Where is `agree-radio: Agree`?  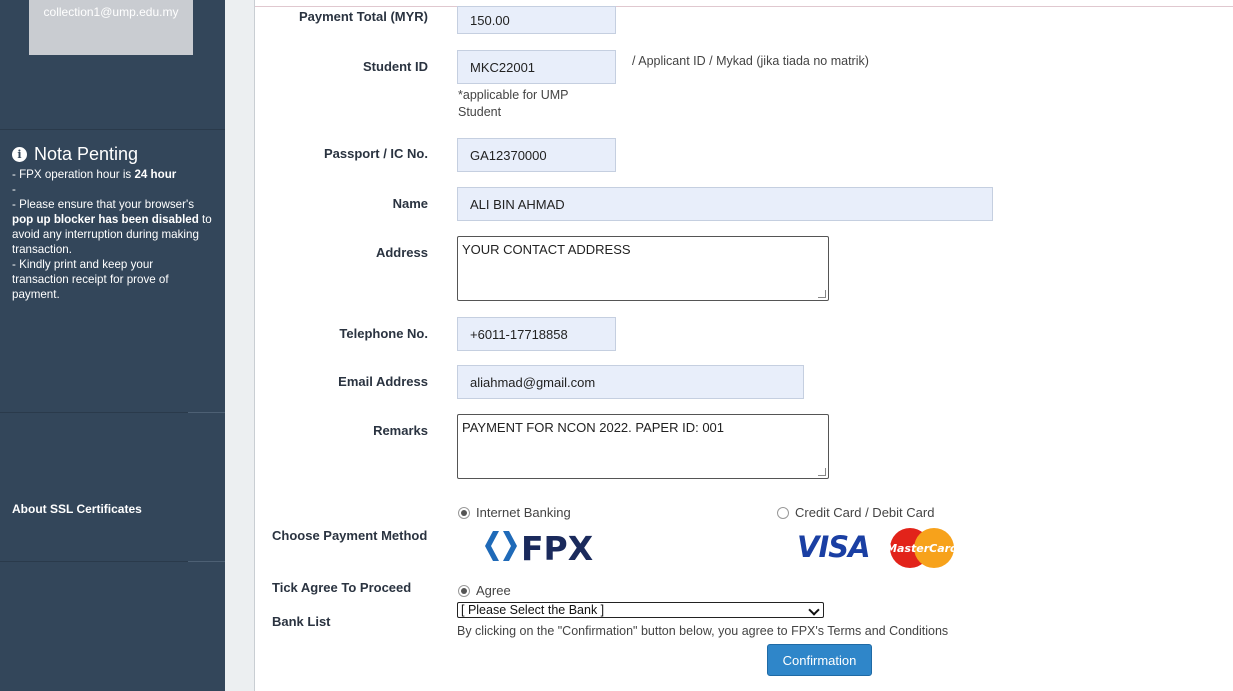
agree-radio: Agree is located at coordinates (484, 590).